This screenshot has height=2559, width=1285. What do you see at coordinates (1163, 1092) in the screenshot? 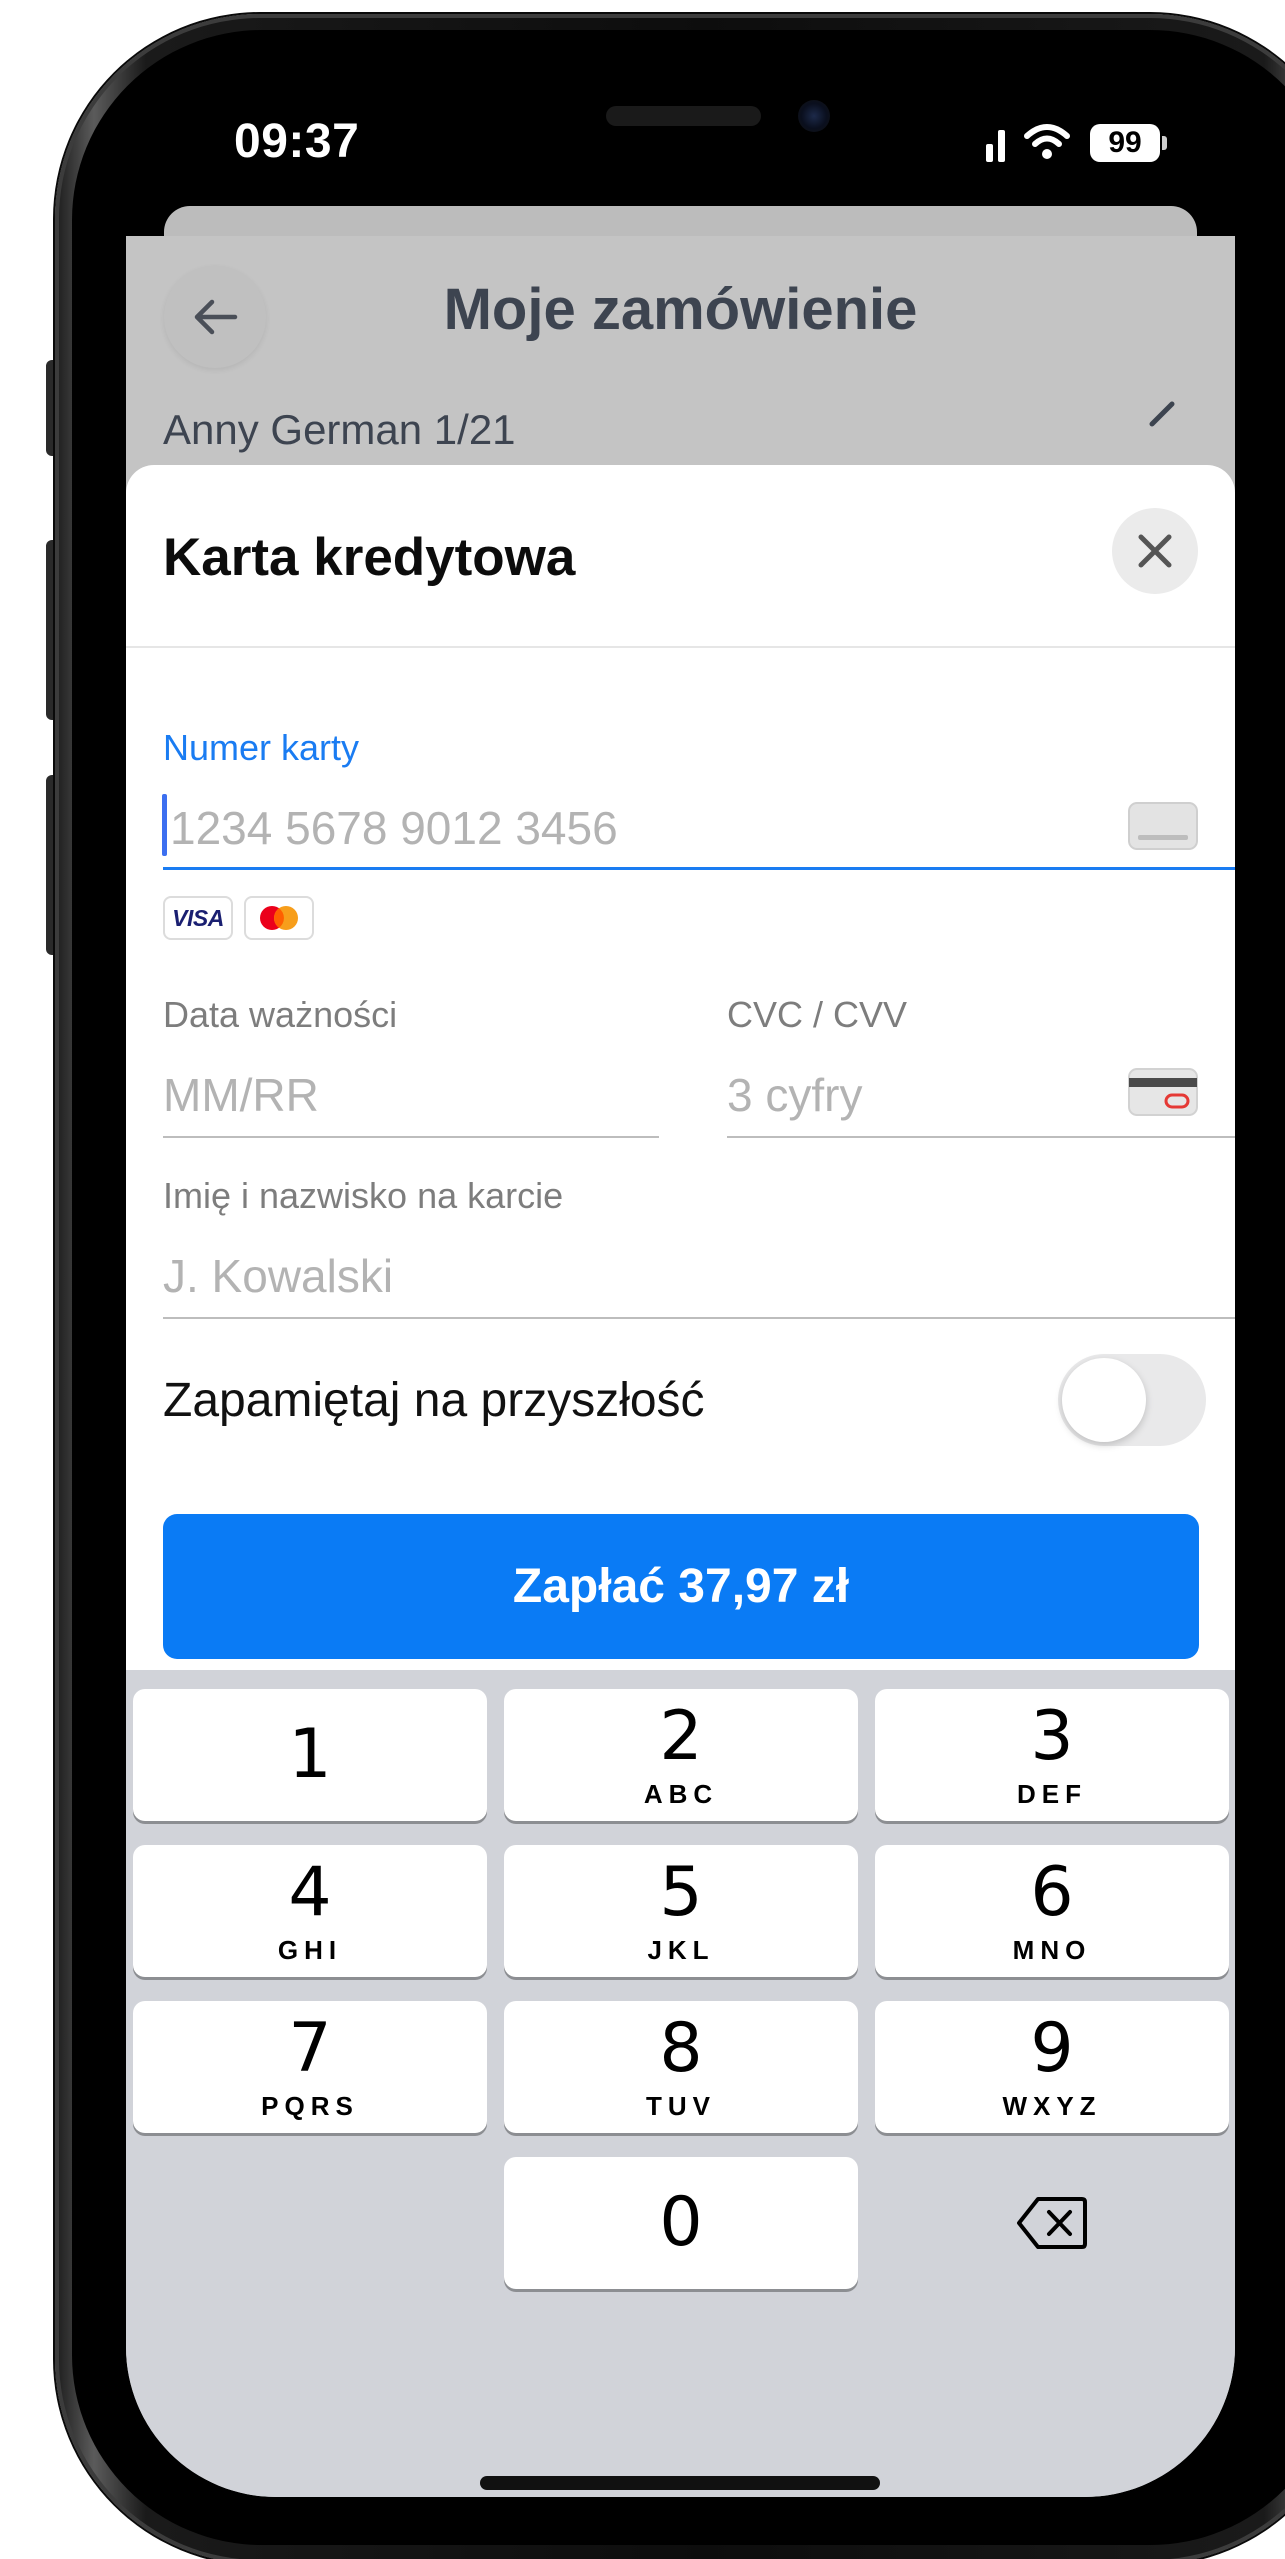
I see `cvc-card-icon` at bounding box center [1163, 1092].